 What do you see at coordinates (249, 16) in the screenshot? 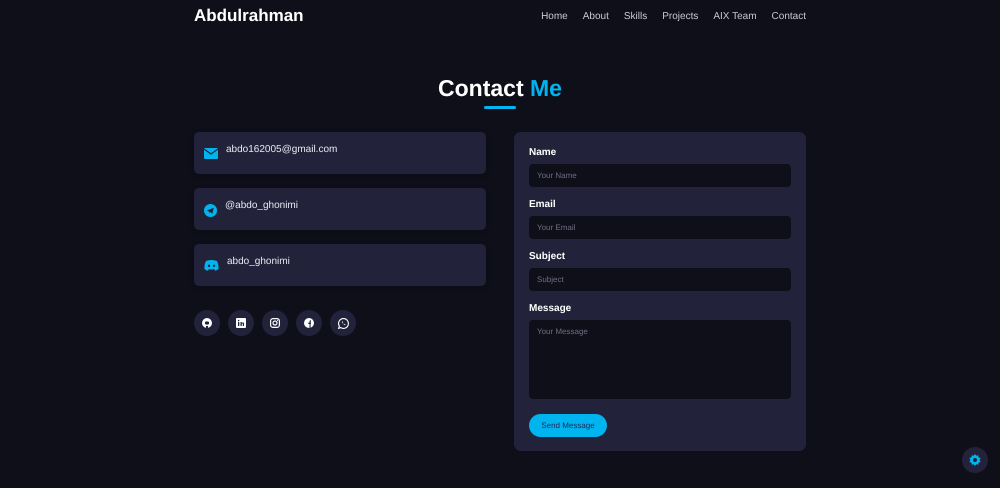
I see `site-logo: Abdulrahman` at bounding box center [249, 16].